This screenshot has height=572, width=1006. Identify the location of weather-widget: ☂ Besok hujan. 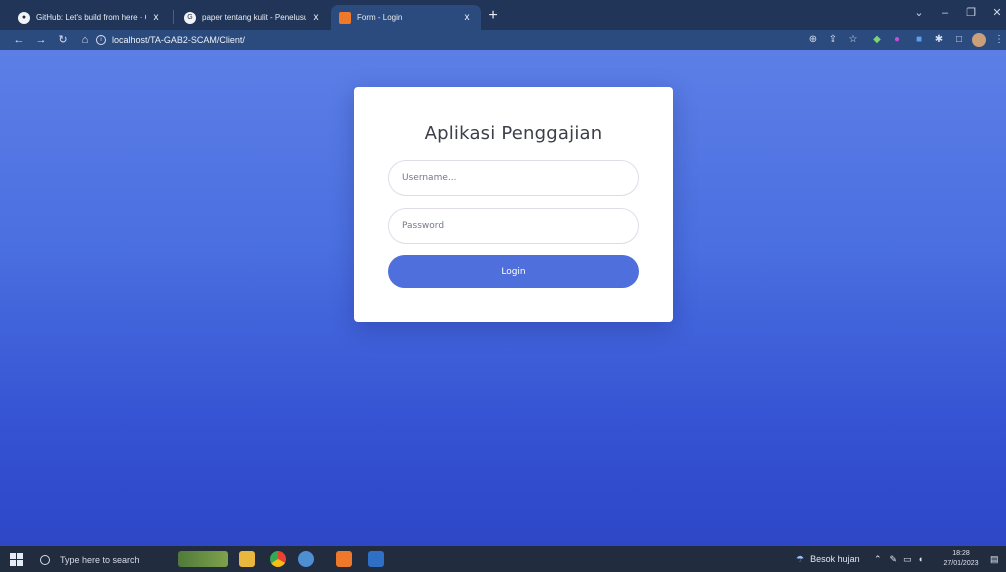
(828, 559).